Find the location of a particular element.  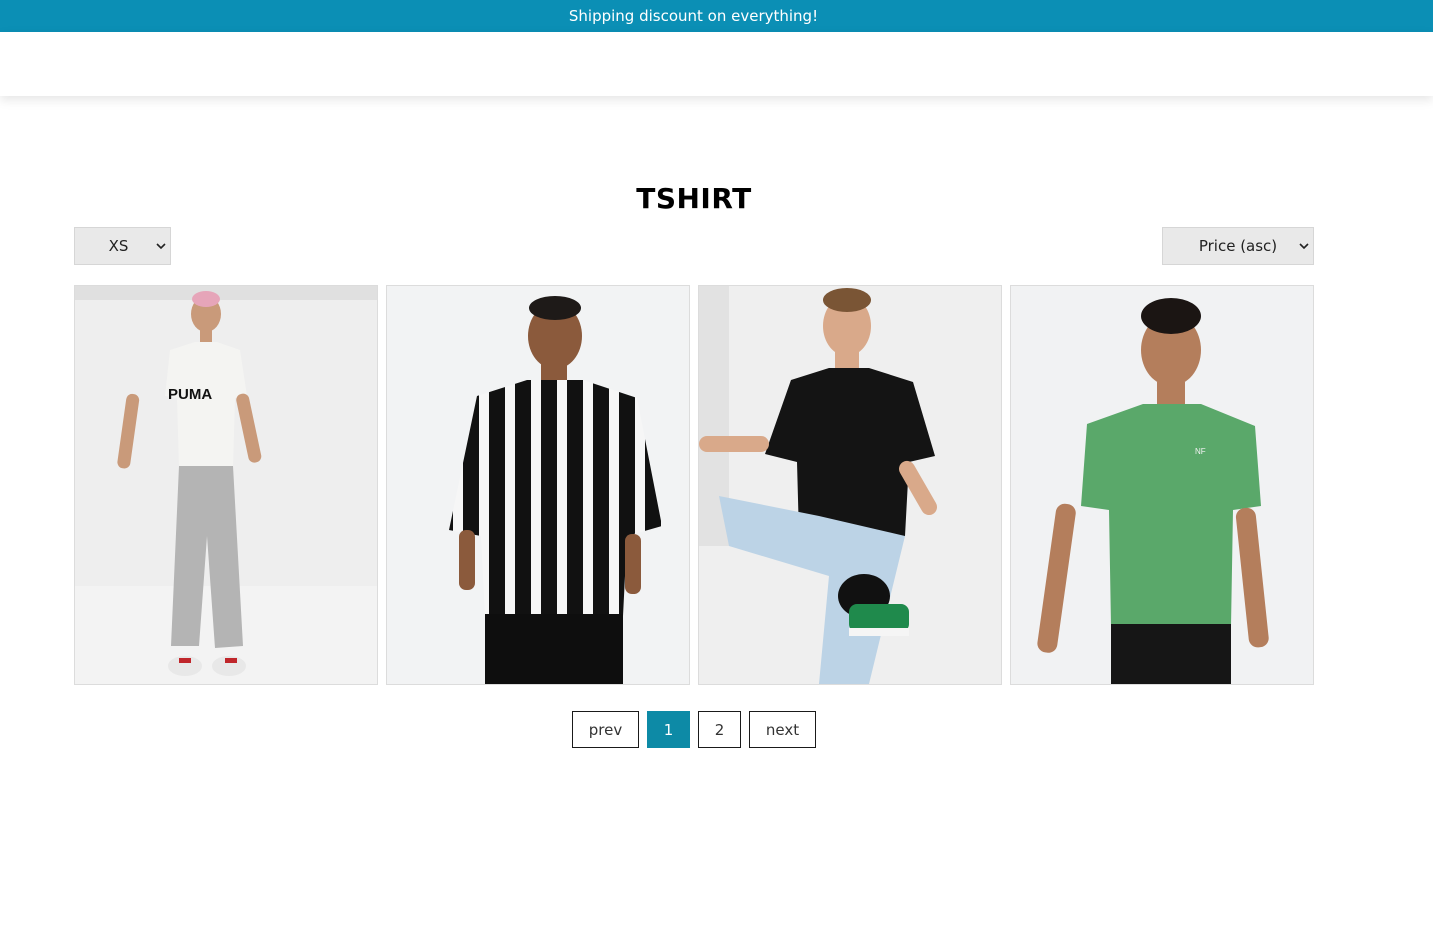

sort-select: Price (asc) is located at coordinates (1238, 246).